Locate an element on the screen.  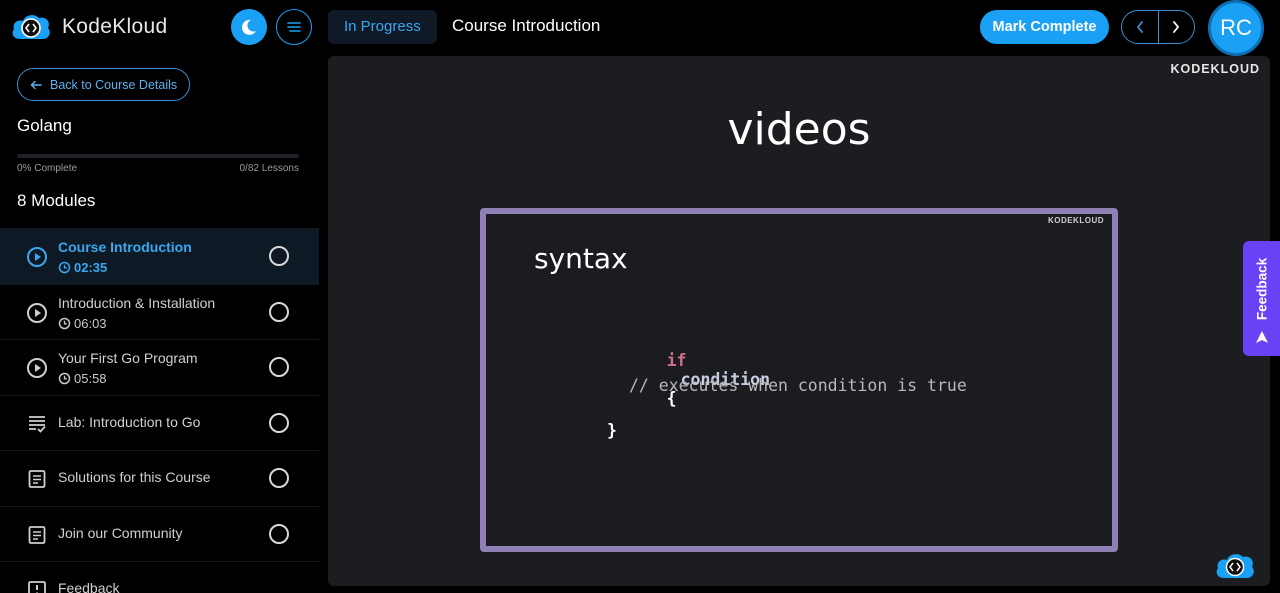
previous-lesson-button is located at coordinates (1140, 27).